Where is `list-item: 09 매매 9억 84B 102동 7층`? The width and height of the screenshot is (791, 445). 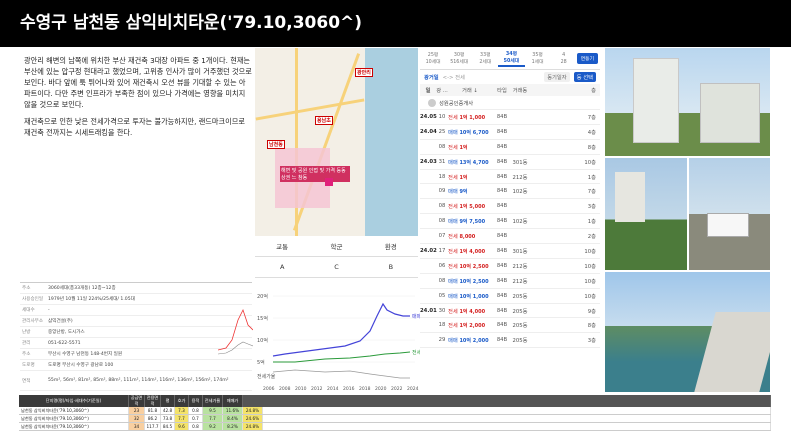 list-item: 09 매매 9억 84B 102동 7층 is located at coordinates (510, 192).